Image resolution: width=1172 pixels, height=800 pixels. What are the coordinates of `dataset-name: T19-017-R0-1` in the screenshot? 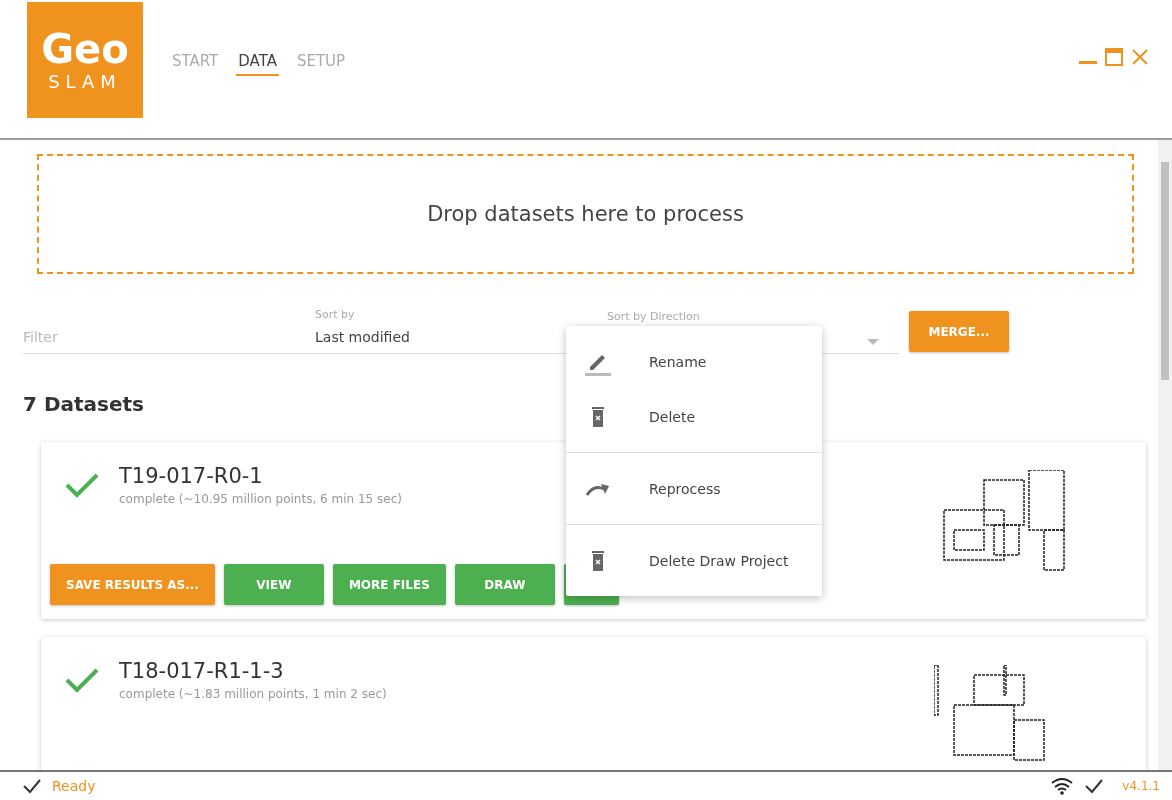 It's located at (191, 476).